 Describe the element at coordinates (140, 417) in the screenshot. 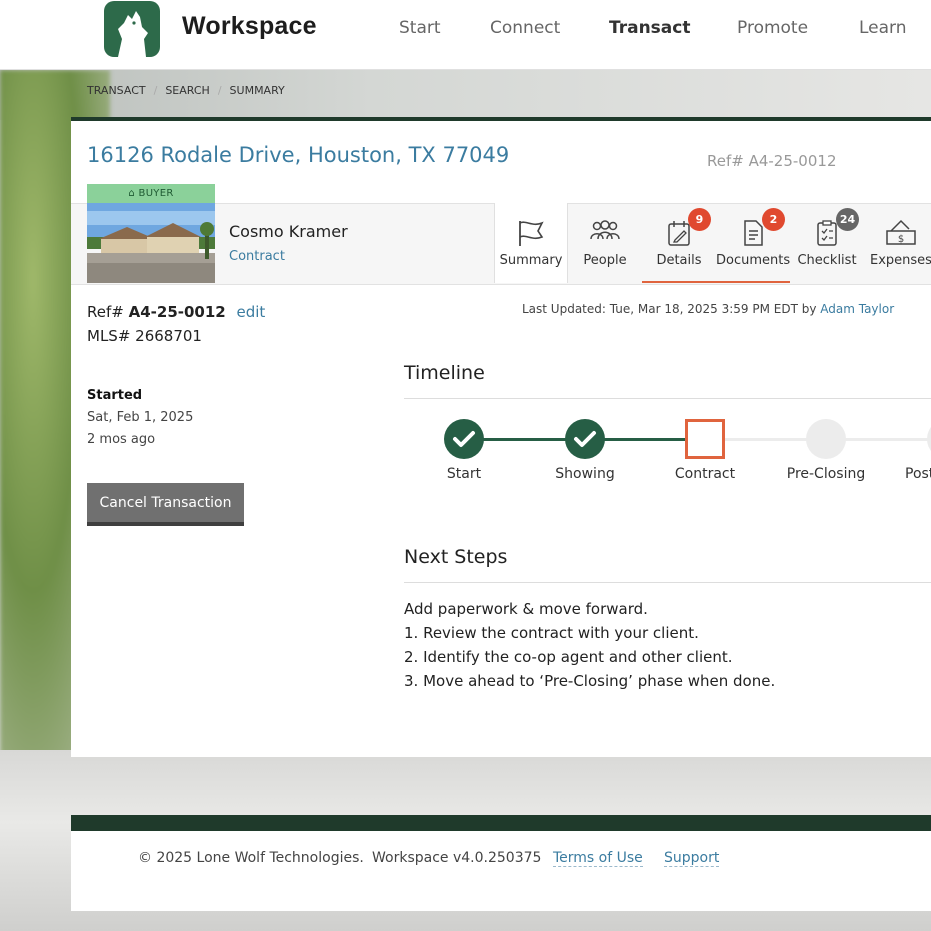

I see `started-date: Sat, Feb 1, 2025` at that location.